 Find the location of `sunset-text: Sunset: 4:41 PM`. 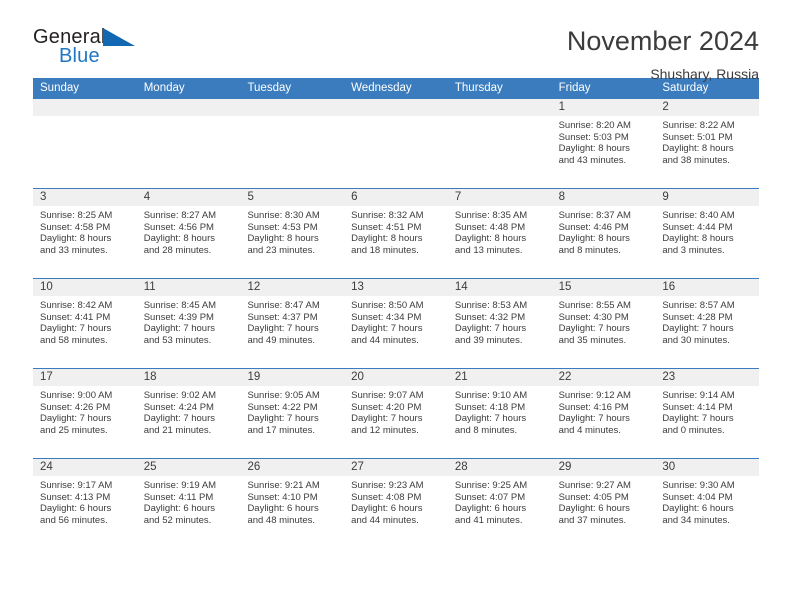

sunset-text: Sunset: 4:41 PM is located at coordinates (75, 317).